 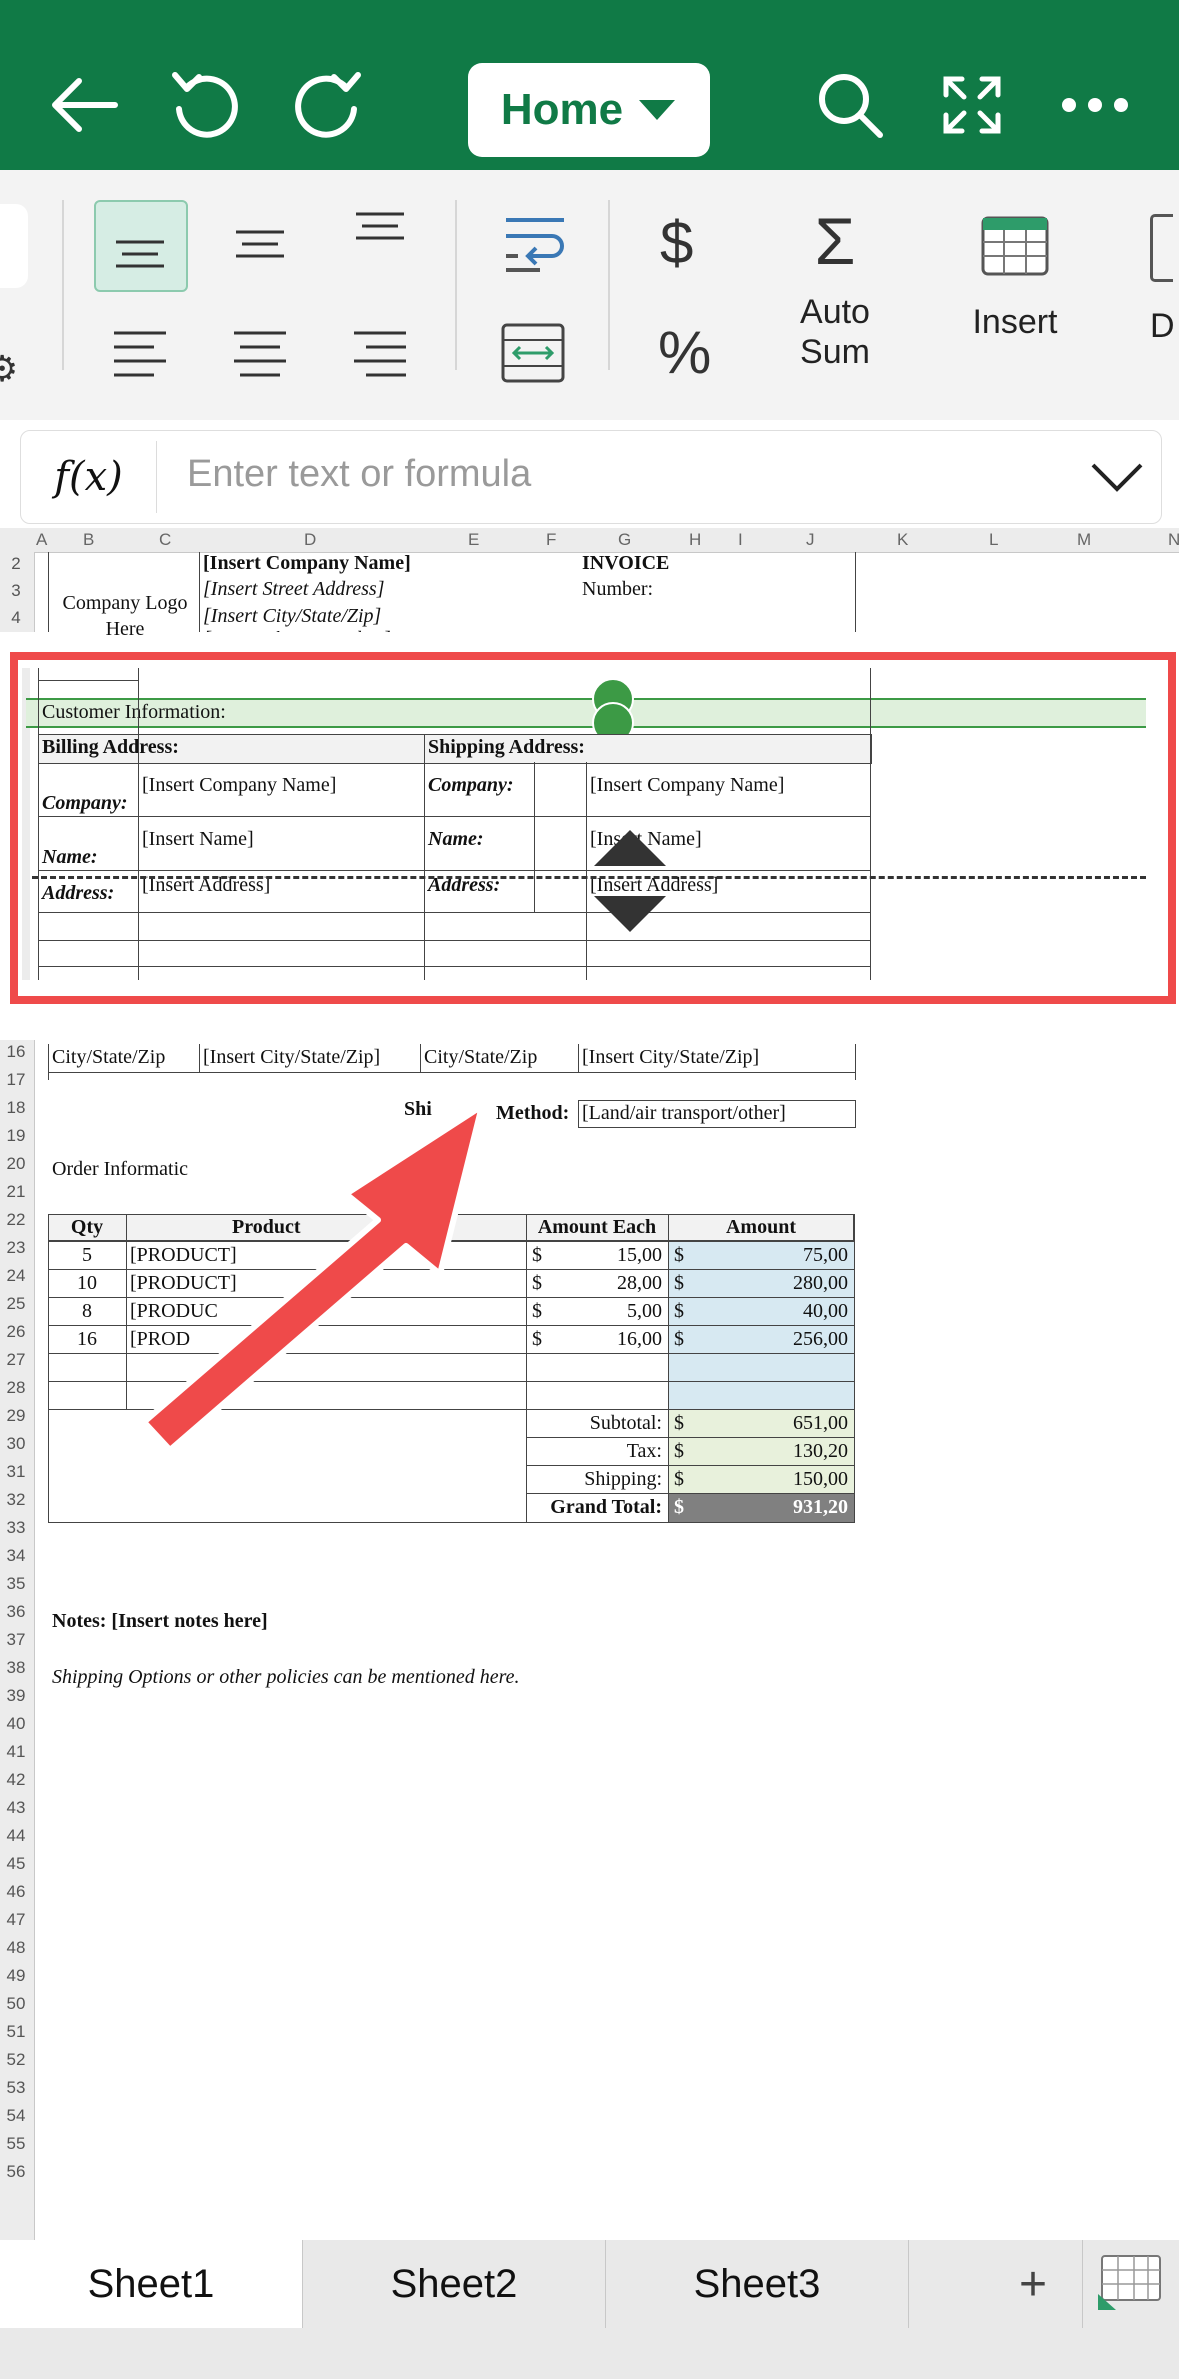 I want to click on column-header: L, so click(x=993, y=540).